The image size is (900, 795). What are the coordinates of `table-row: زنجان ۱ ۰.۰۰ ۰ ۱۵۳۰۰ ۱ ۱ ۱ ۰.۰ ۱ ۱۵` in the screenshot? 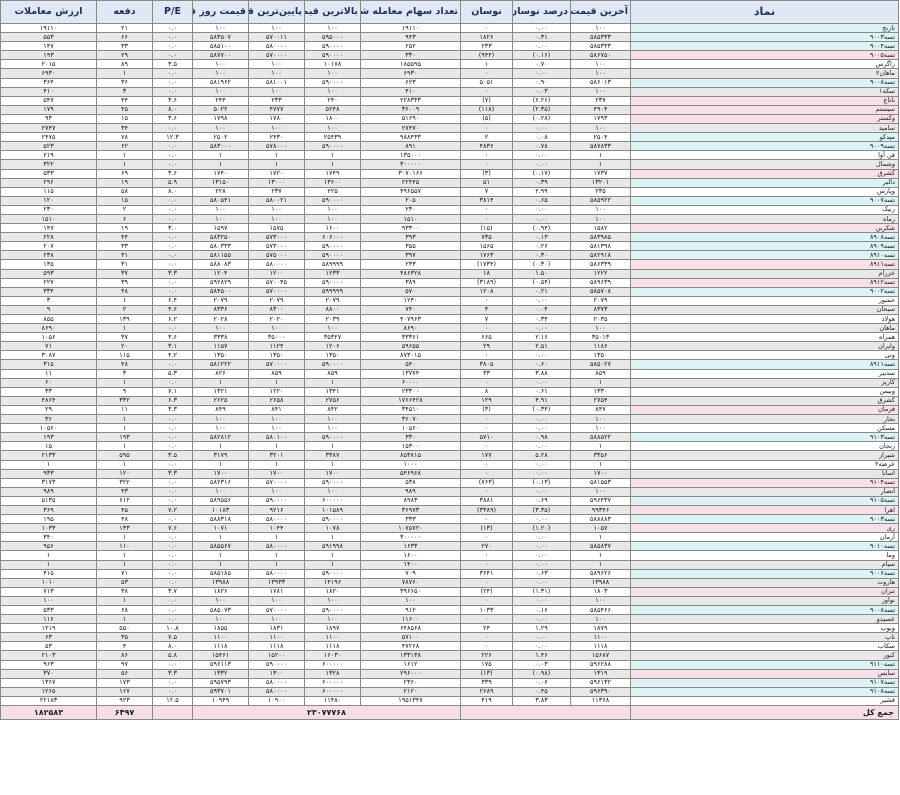 It's located at (449, 446).